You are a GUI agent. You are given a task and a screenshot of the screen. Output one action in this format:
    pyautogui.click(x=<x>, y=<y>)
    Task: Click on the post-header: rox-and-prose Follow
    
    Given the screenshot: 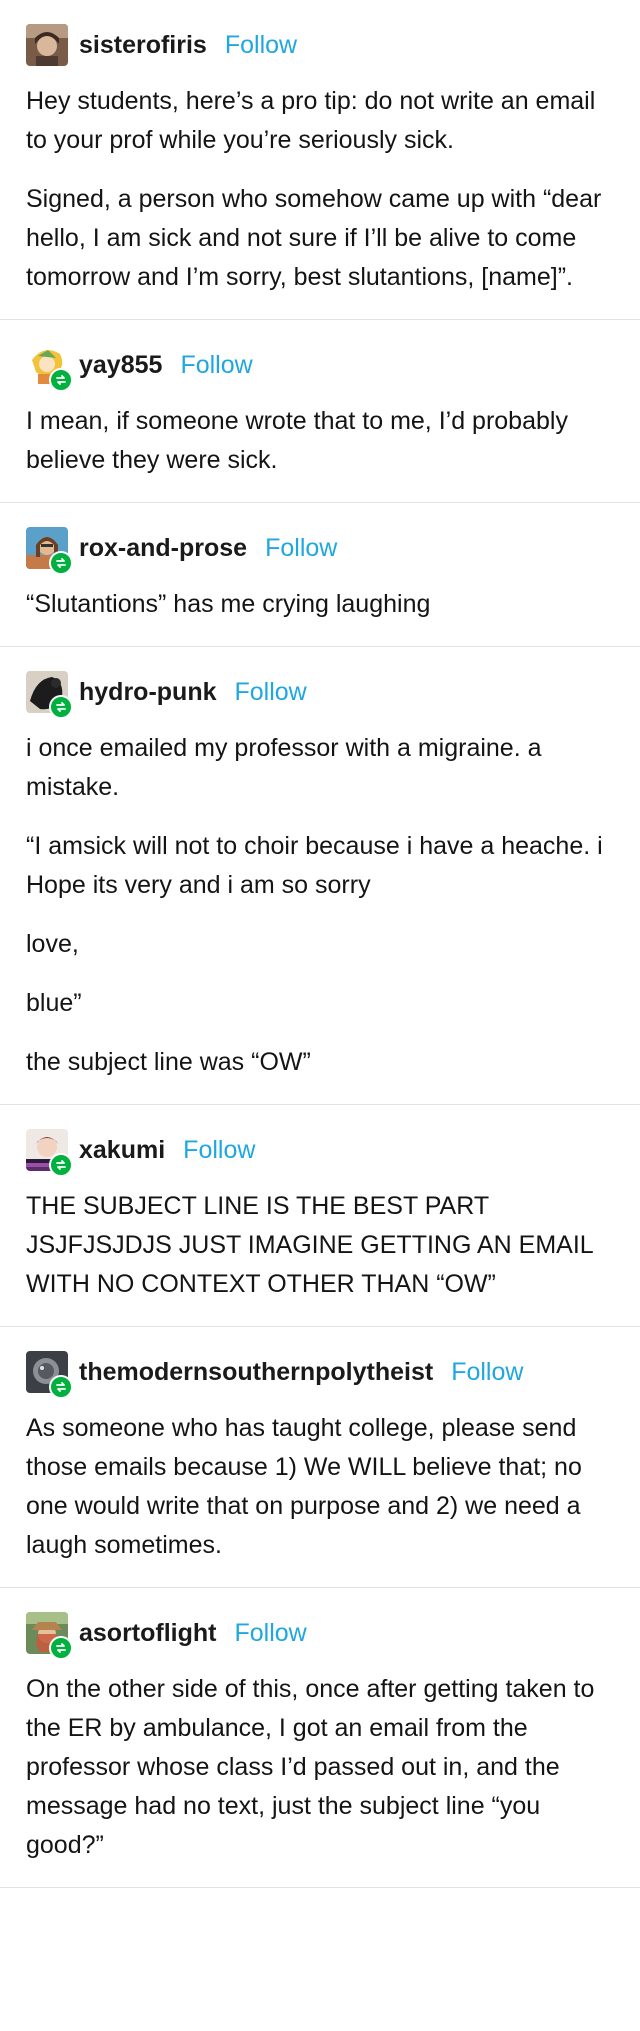 What is the action you would take?
    pyautogui.click(x=320, y=550)
    